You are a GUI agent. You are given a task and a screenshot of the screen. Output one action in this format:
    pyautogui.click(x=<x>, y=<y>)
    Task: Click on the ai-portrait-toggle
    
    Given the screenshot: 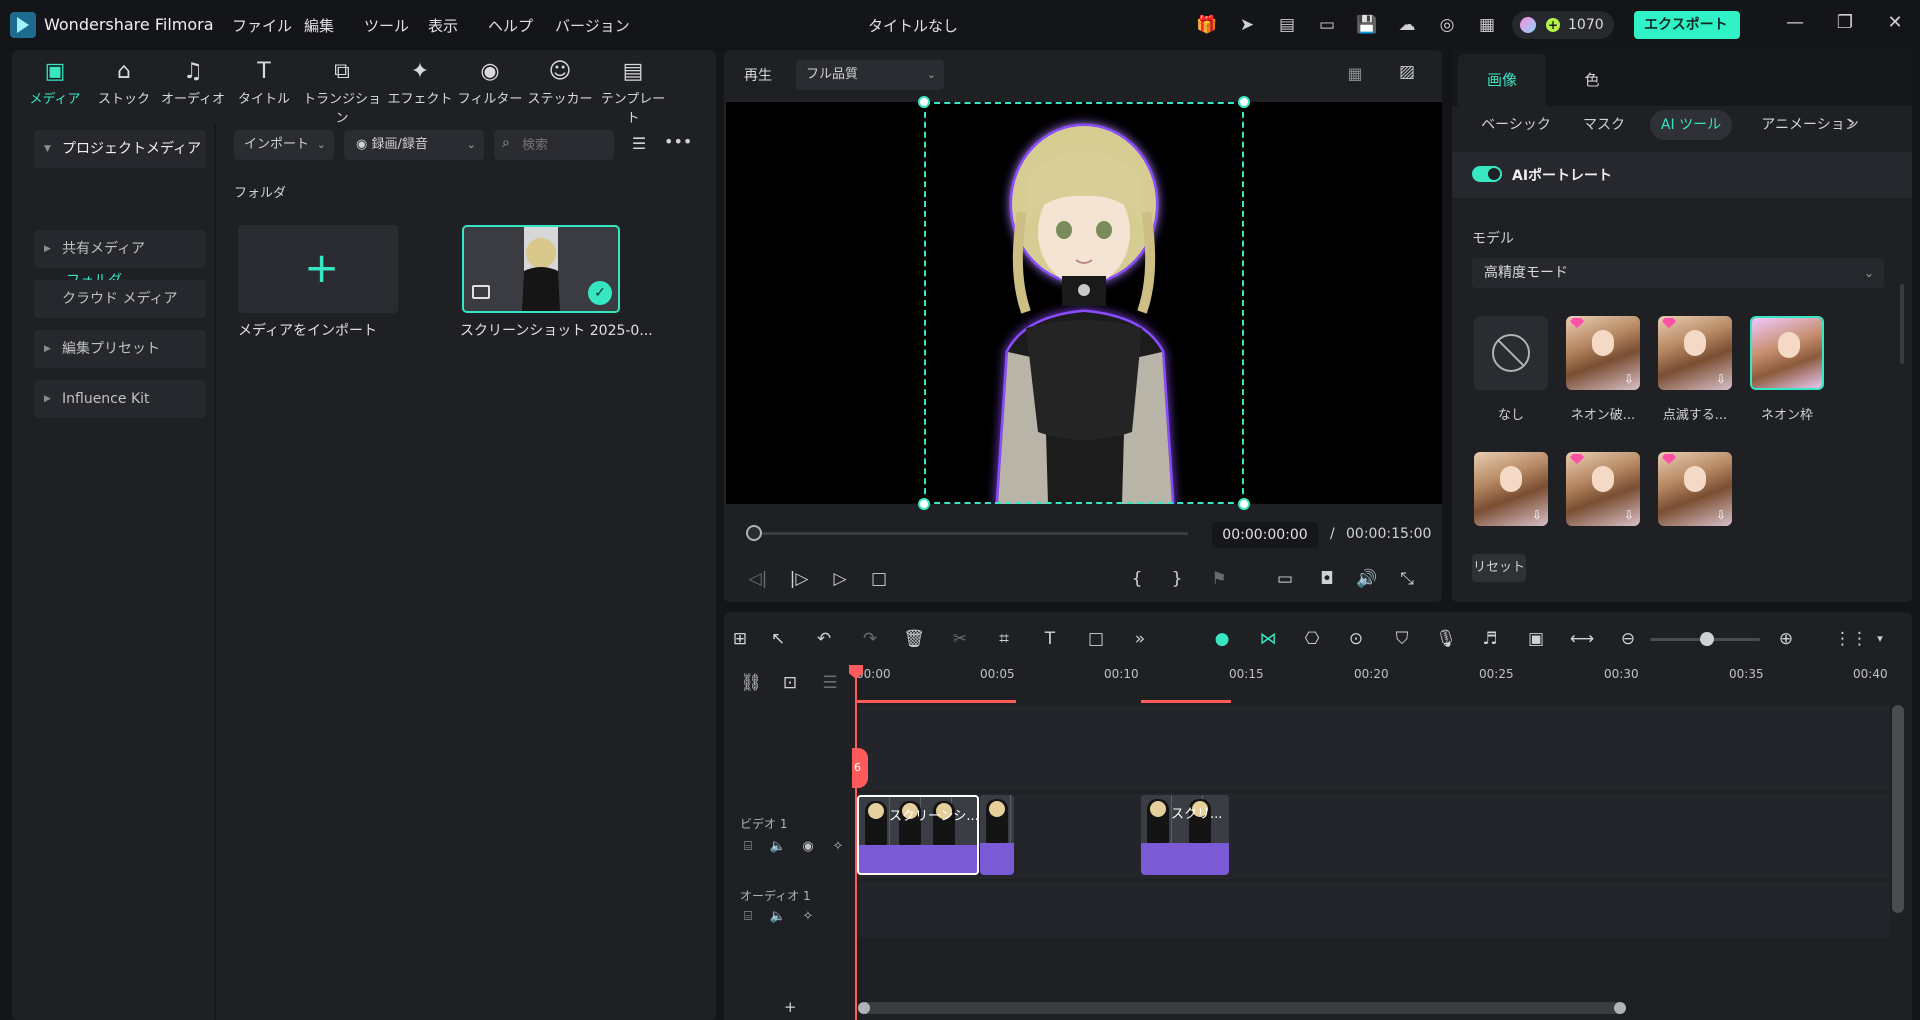 What is the action you would take?
    pyautogui.click(x=1487, y=174)
    